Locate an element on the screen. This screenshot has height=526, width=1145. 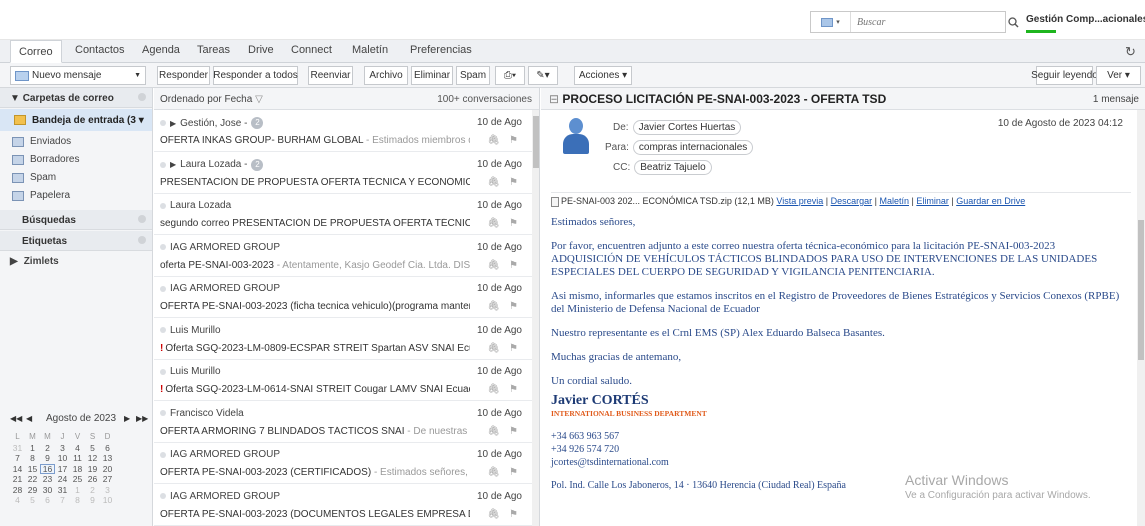
reader-scrollbar is located at coordinates (1141, 318).